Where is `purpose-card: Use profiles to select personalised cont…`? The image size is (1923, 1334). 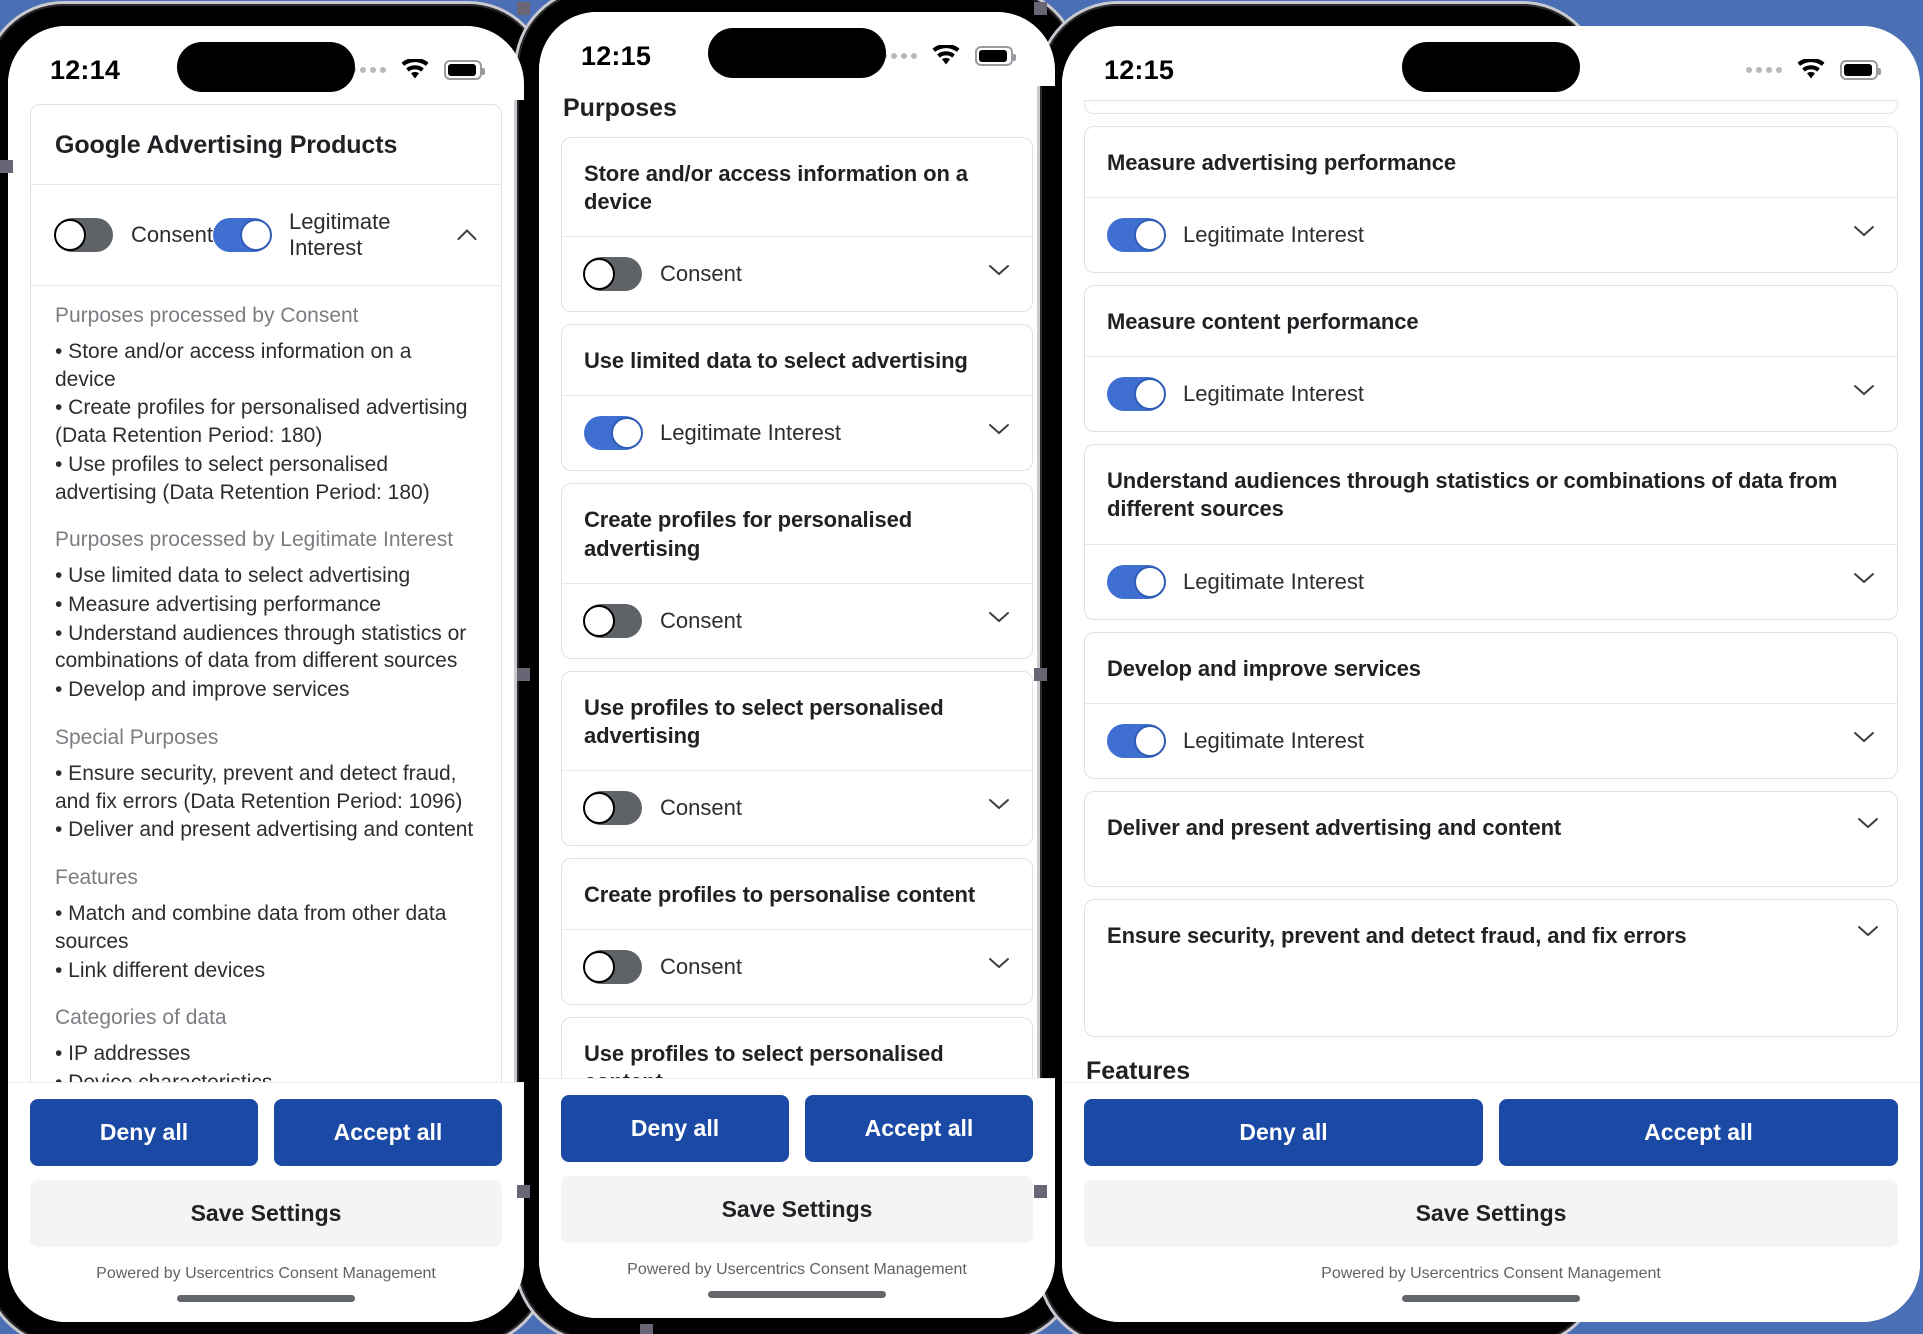 purpose-card: Use profiles to select personalised cont… is located at coordinates (797, 1047).